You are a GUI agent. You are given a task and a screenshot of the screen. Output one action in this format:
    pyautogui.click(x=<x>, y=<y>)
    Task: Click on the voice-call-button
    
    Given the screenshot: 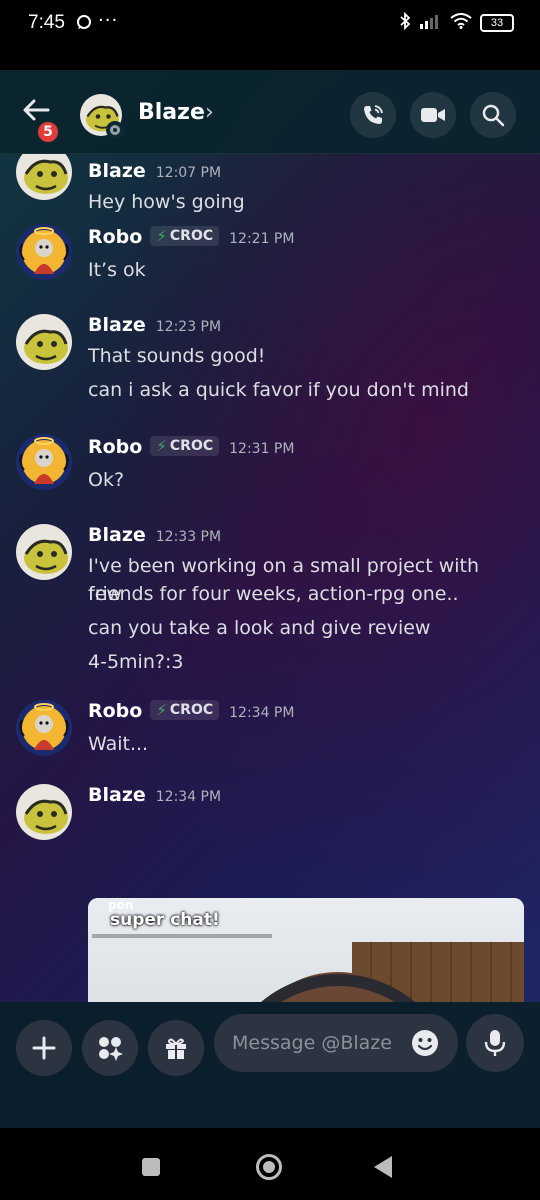 What is the action you would take?
    pyautogui.click(x=373, y=115)
    